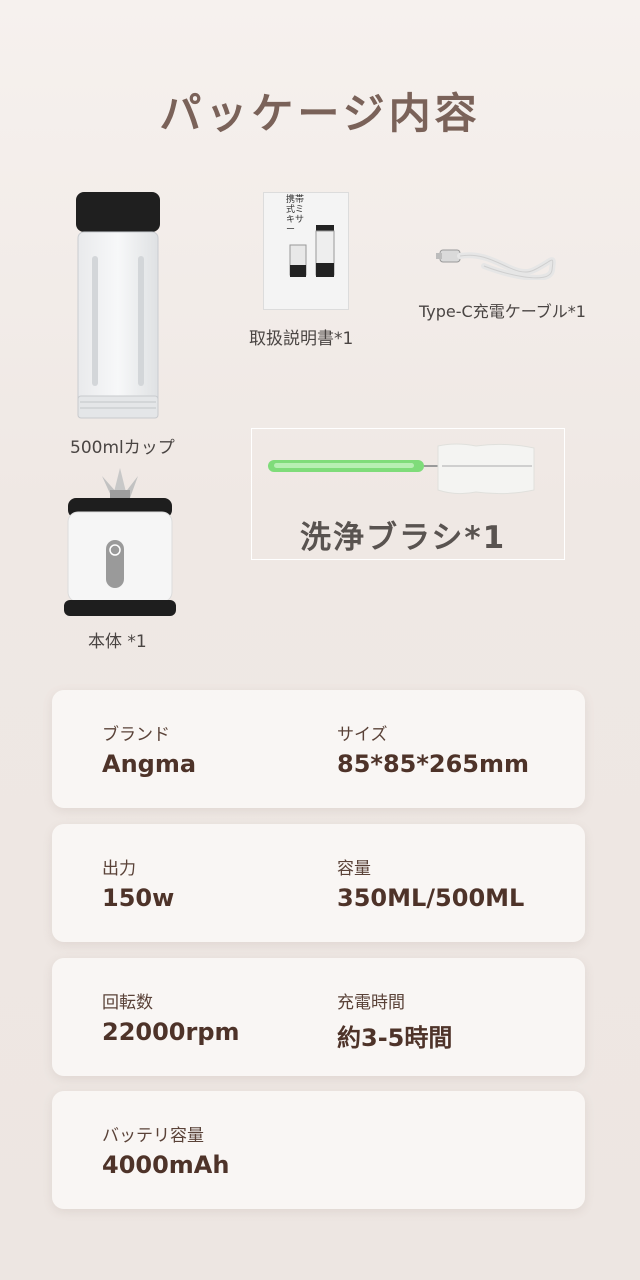 This screenshot has width=640, height=1280. Describe the element at coordinates (320, 113) in the screenshot. I see `page-title: パッケージ内容` at that location.